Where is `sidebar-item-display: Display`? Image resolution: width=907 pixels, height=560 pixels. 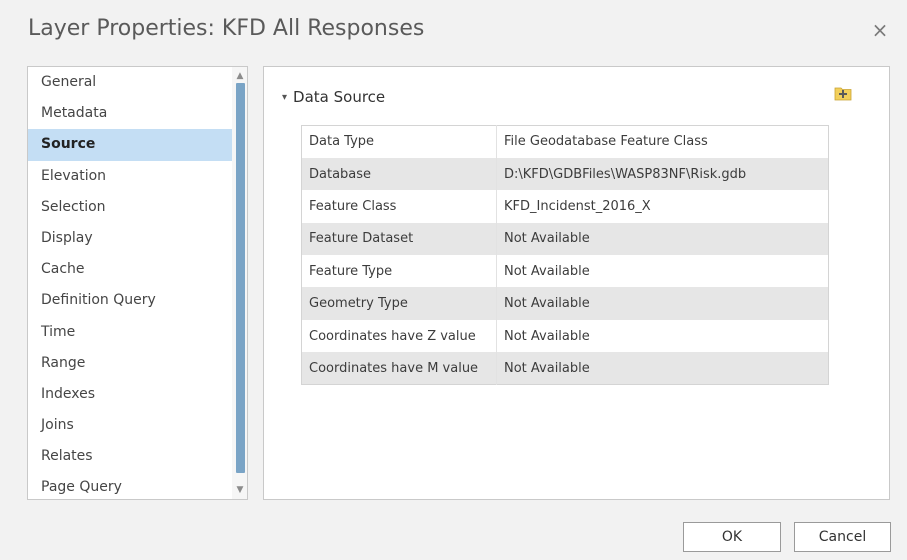 sidebar-item-display: Display is located at coordinates (130, 238).